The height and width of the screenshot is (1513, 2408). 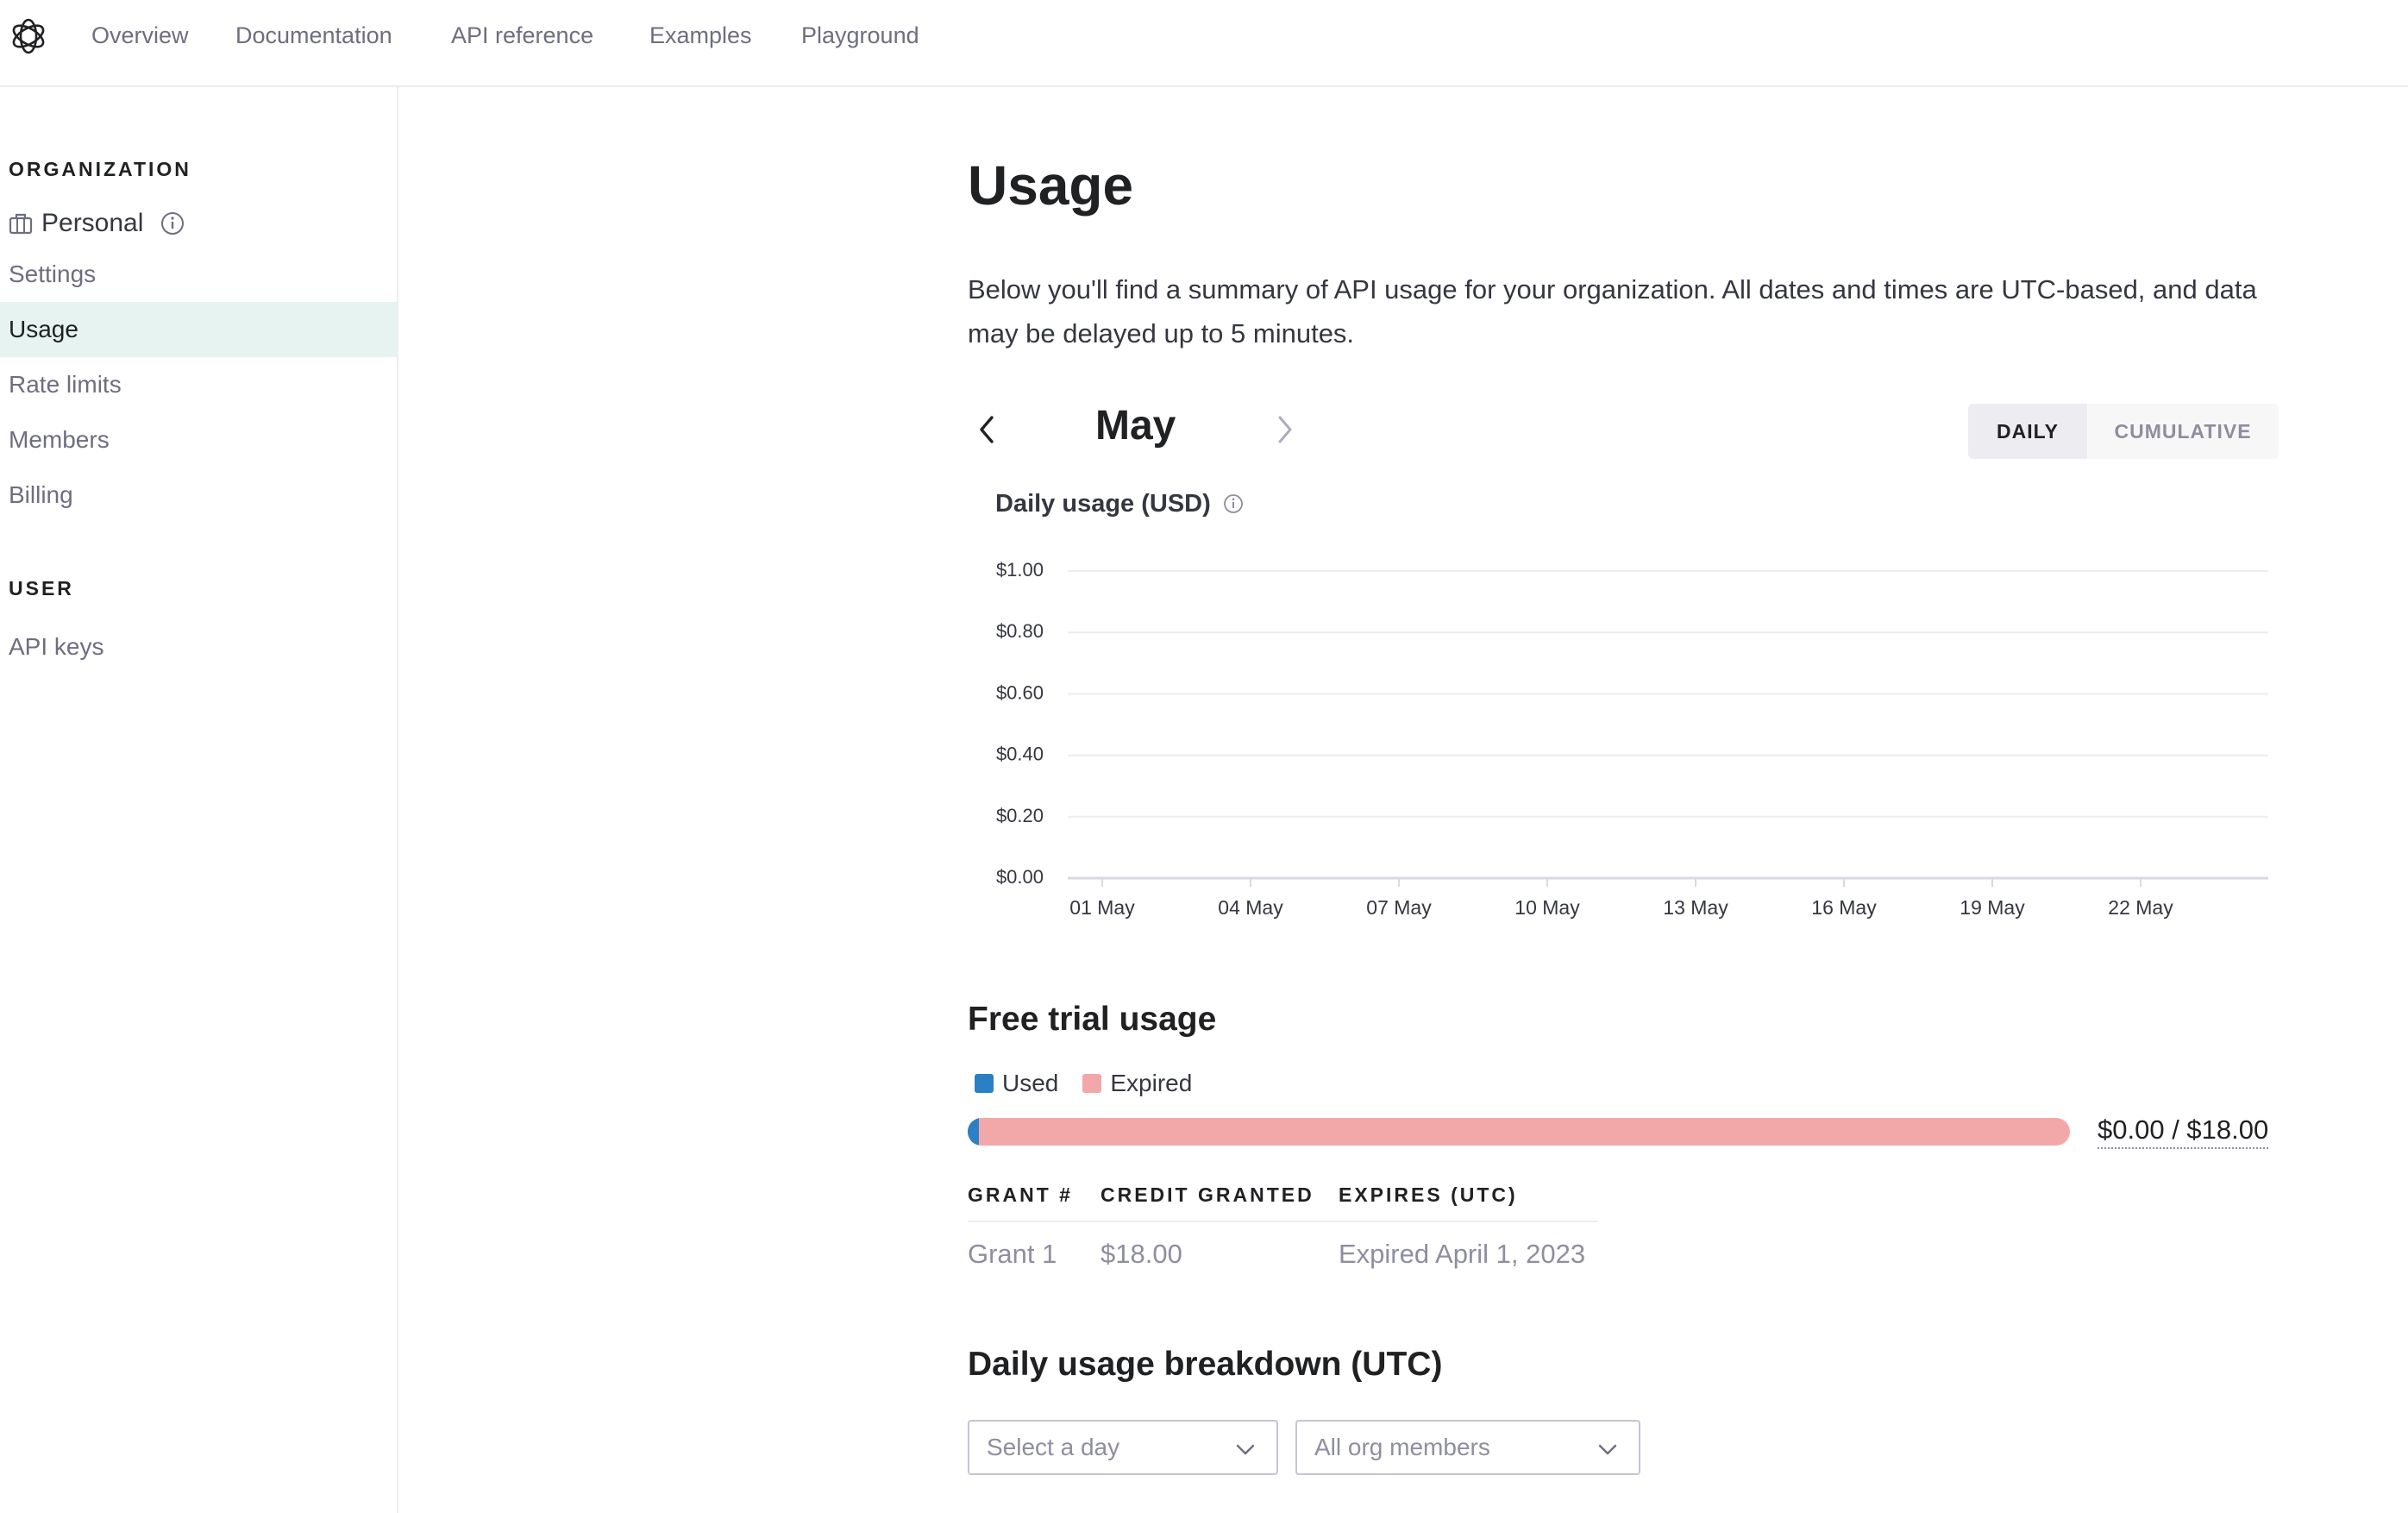 What do you see at coordinates (198, 274) in the screenshot?
I see `sidebar-item-settings: Settings` at bounding box center [198, 274].